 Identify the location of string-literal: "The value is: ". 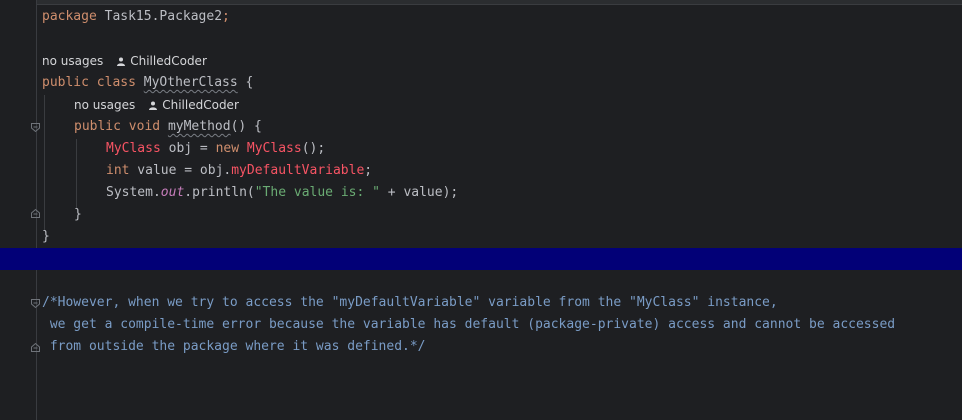
(317, 192).